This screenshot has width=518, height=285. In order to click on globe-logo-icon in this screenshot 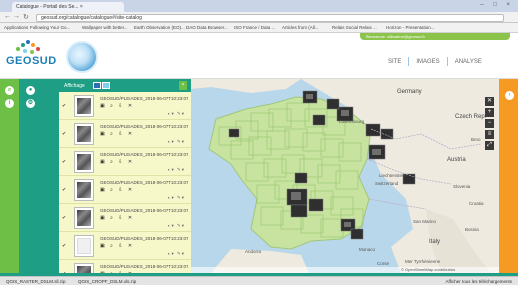, I will do `click(82, 57)`.